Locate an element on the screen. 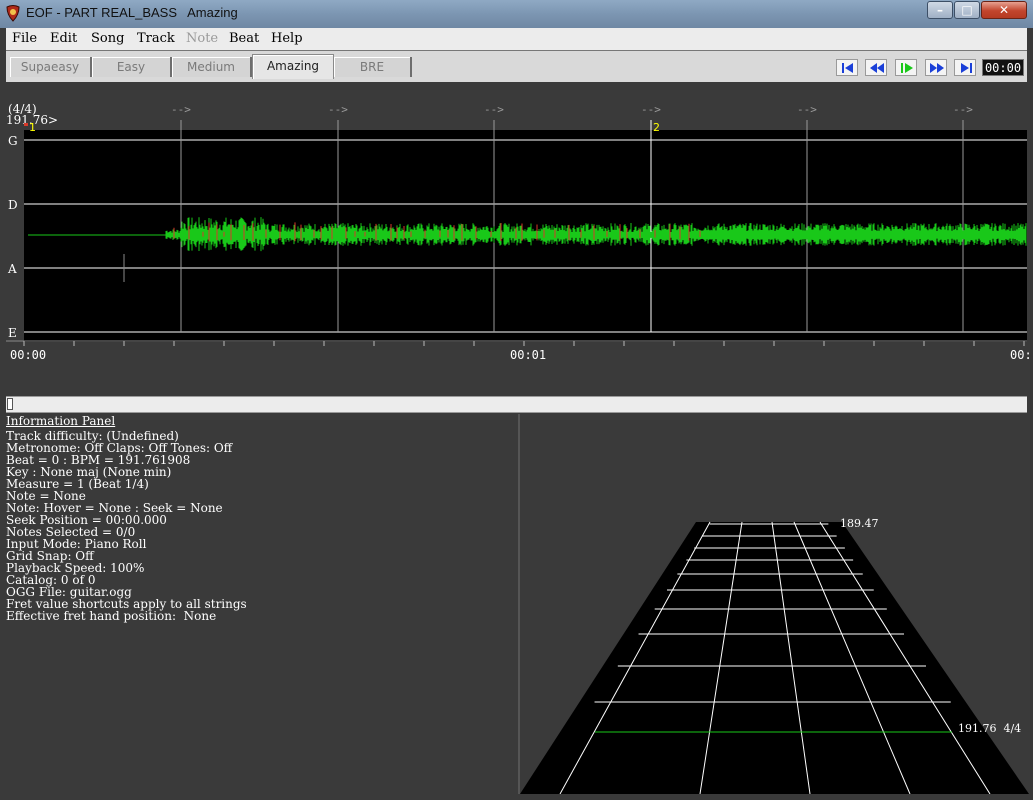 This screenshot has height=800, width=1033. fretboard-near-label: 191.76 4/4 is located at coordinates (990, 728).